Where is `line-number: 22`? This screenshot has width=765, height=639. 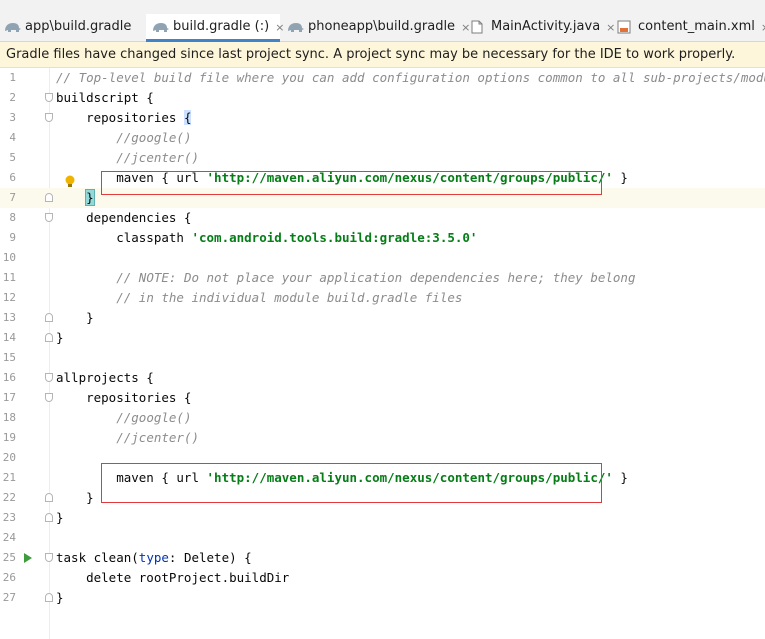
line-number: 22 is located at coordinates (9, 497).